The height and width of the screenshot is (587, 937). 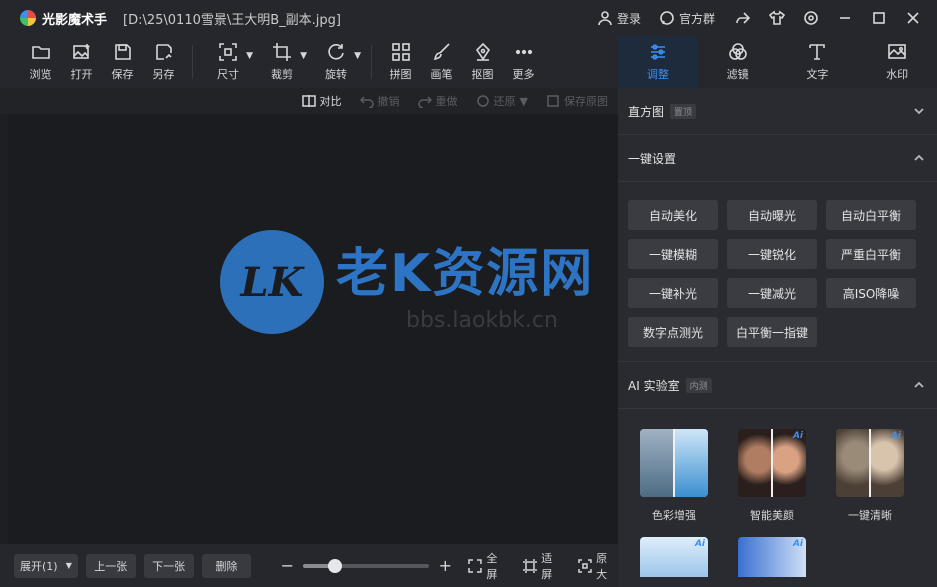 What do you see at coordinates (366, 102) in the screenshot?
I see `undo-icon` at bounding box center [366, 102].